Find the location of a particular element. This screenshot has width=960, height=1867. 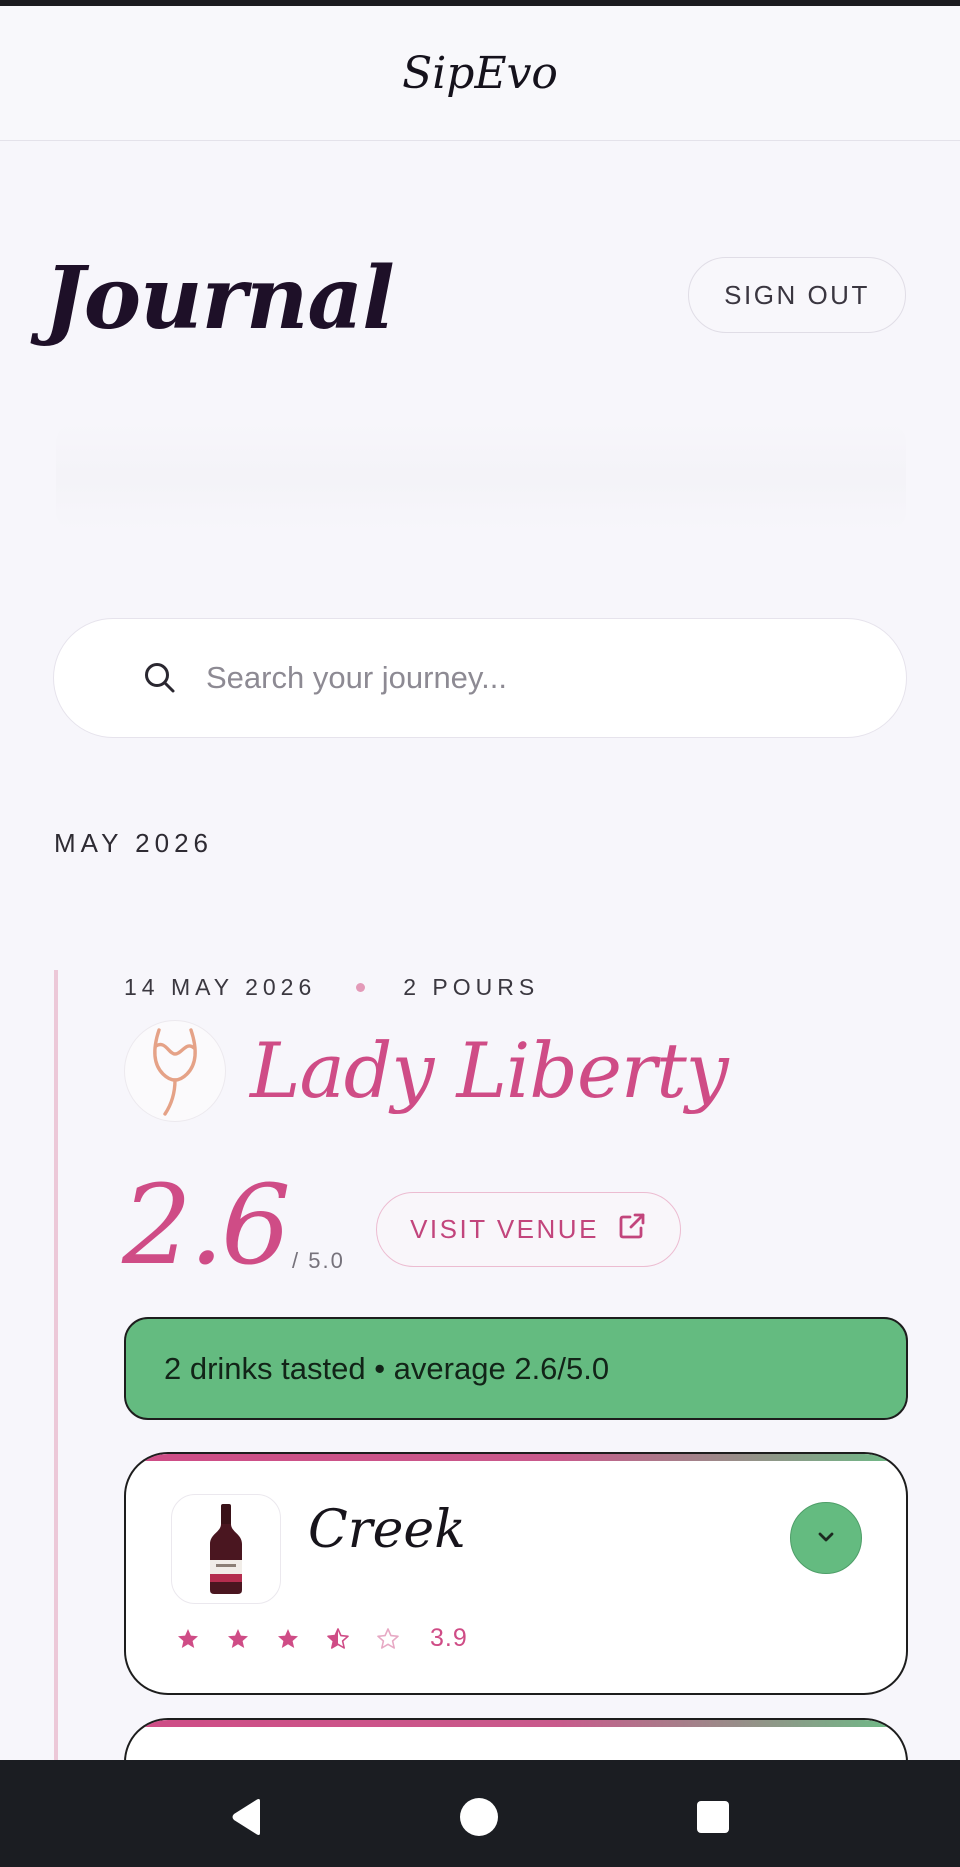

visit-venue-button: VISIT VENUE is located at coordinates (528, 1229).